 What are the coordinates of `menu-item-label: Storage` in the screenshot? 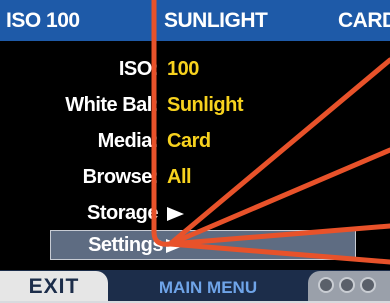 It's located at (122, 213).